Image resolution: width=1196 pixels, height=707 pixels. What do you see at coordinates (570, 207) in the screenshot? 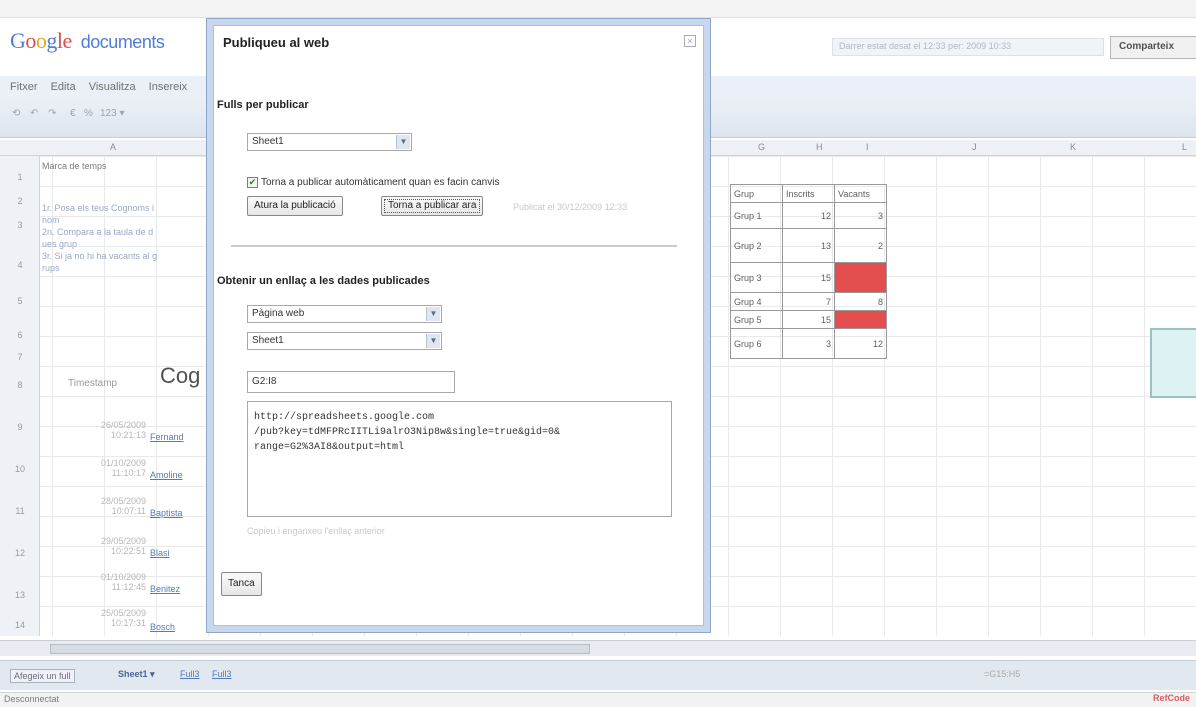
I see `published-timestamp: Publicat el 30/12/2009 12:33` at bounding box center [570, 207].